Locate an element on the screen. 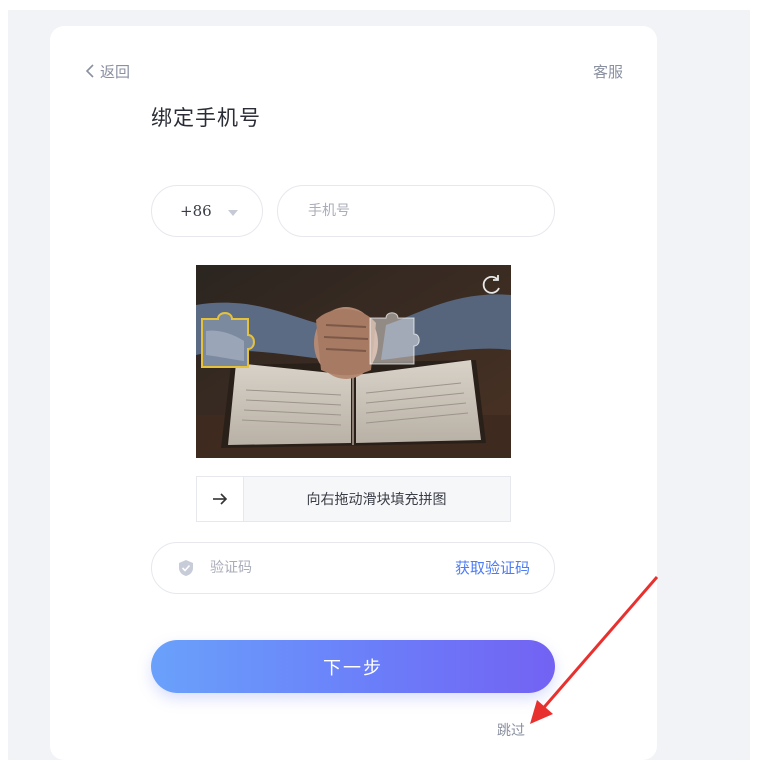 This screenshot has width=764, height=772. back-button: 返回 is located at coordinates (107, 71).